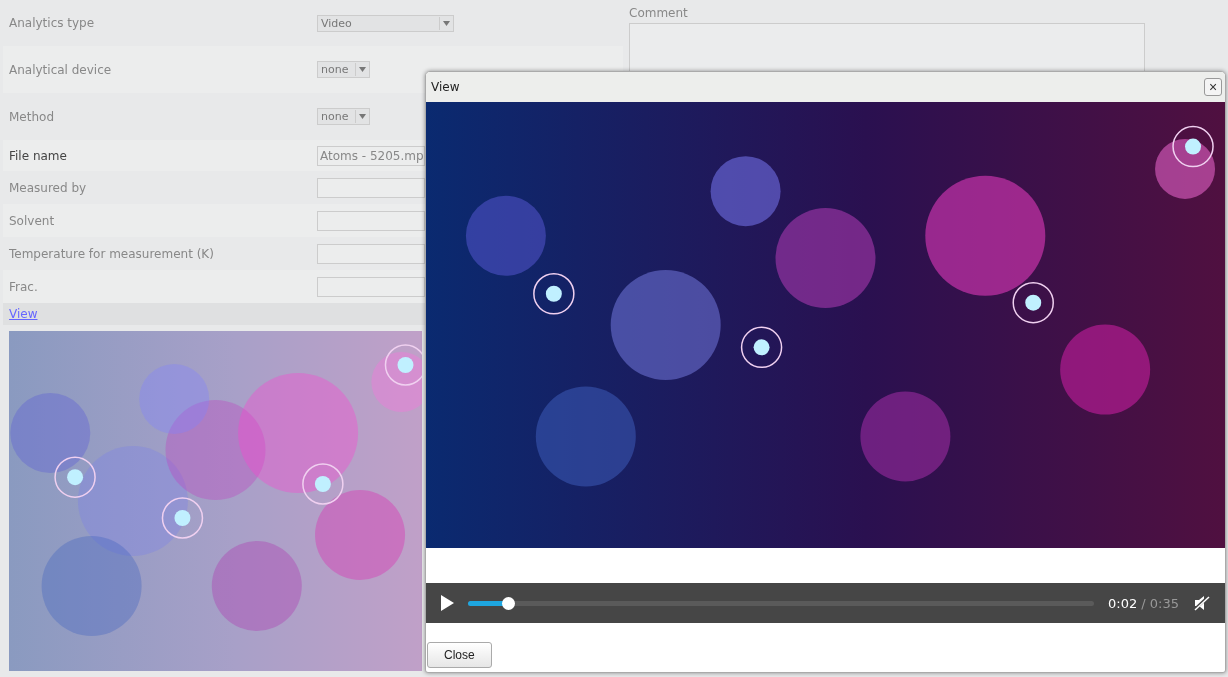 This screenshot has height=677, width=1228. I want to click on field-label: File name, so click(38, 155).